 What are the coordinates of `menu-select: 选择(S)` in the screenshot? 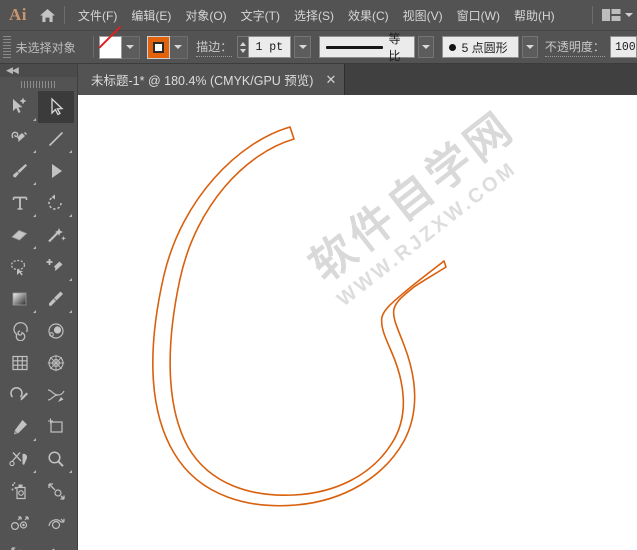 It's located at (314, 15).